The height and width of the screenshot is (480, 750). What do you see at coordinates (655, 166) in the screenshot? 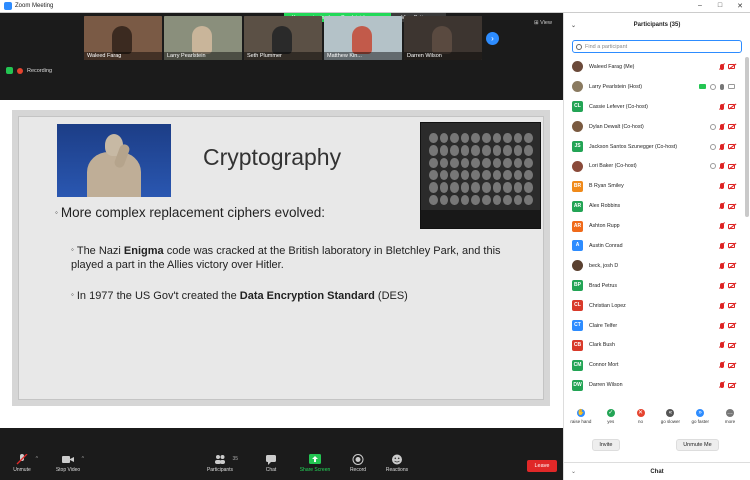
I see `participant-row: Lori Baker (Co-host)` at bounding box center [655, 166].